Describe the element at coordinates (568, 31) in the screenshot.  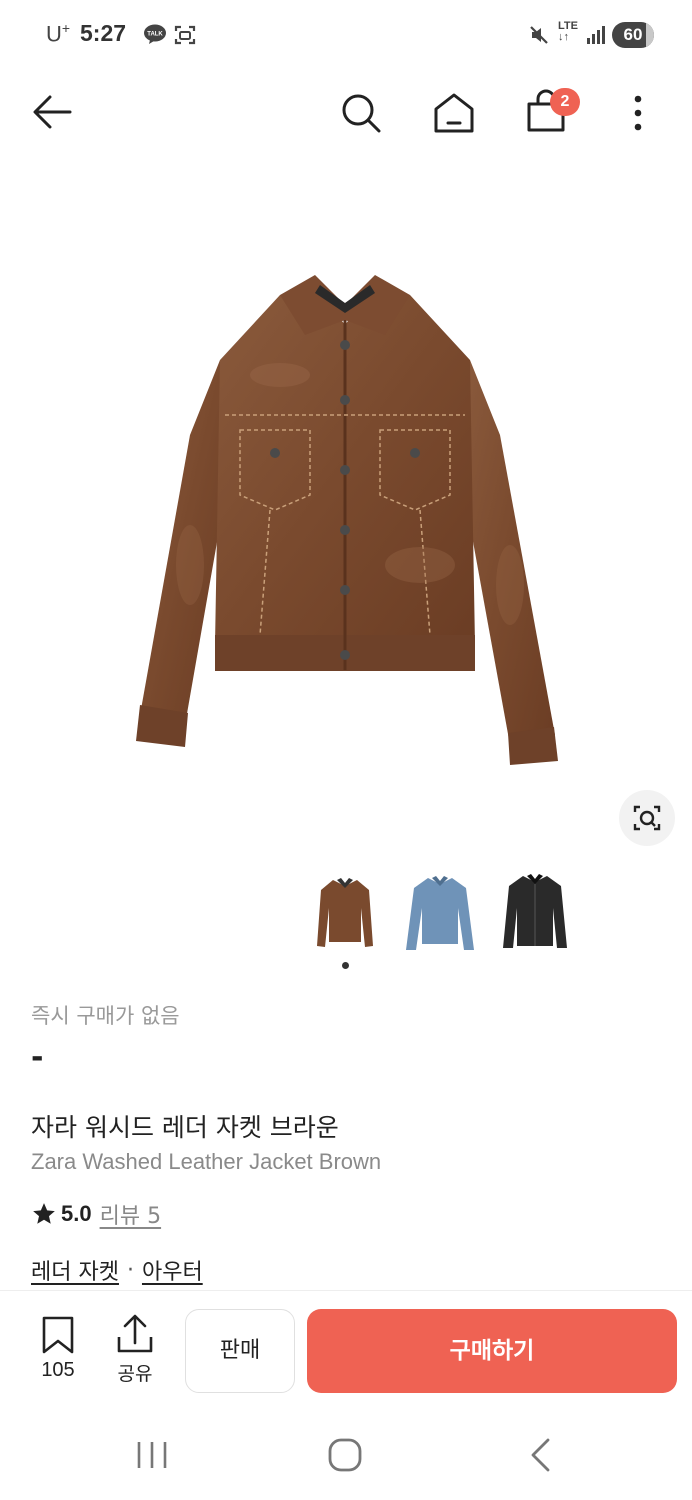
I see `network-label: LTE ↓↑` at that location.